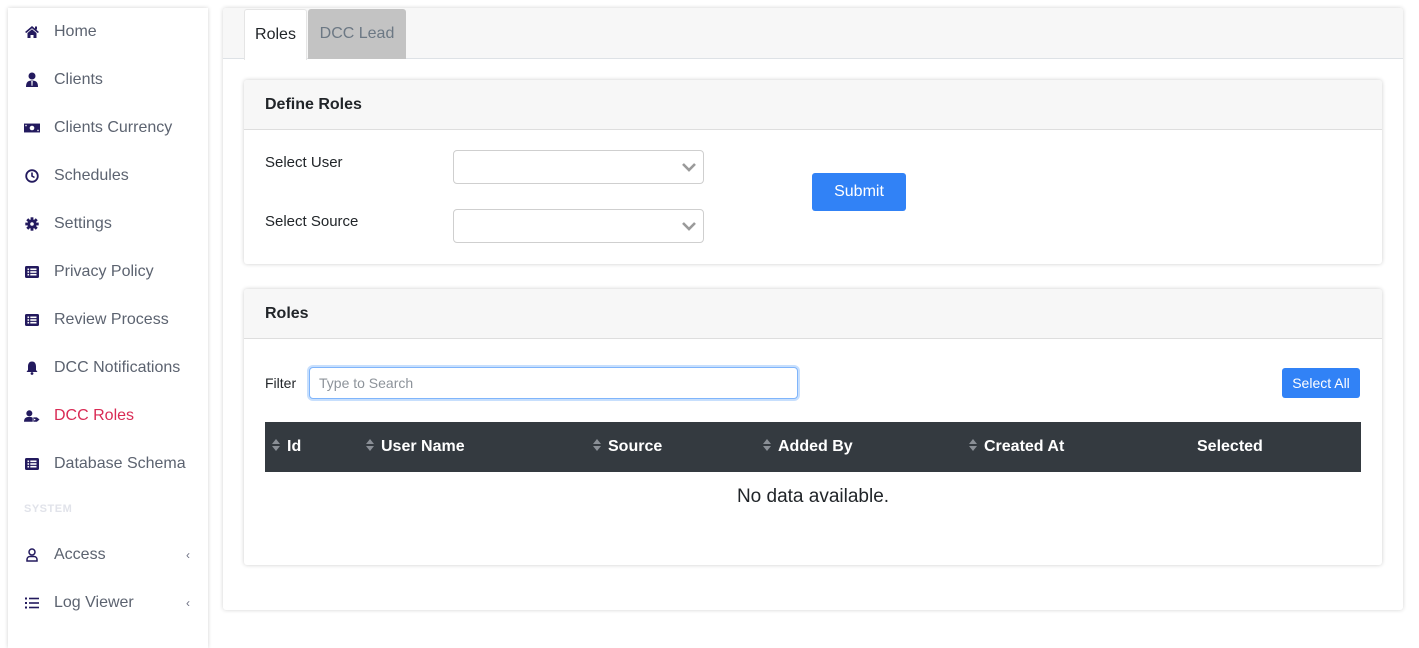  What do you see at coordinates (1321, 383) in the screenshot?
I see `select-all-button: Select All` at bounding box center [1321, 383].